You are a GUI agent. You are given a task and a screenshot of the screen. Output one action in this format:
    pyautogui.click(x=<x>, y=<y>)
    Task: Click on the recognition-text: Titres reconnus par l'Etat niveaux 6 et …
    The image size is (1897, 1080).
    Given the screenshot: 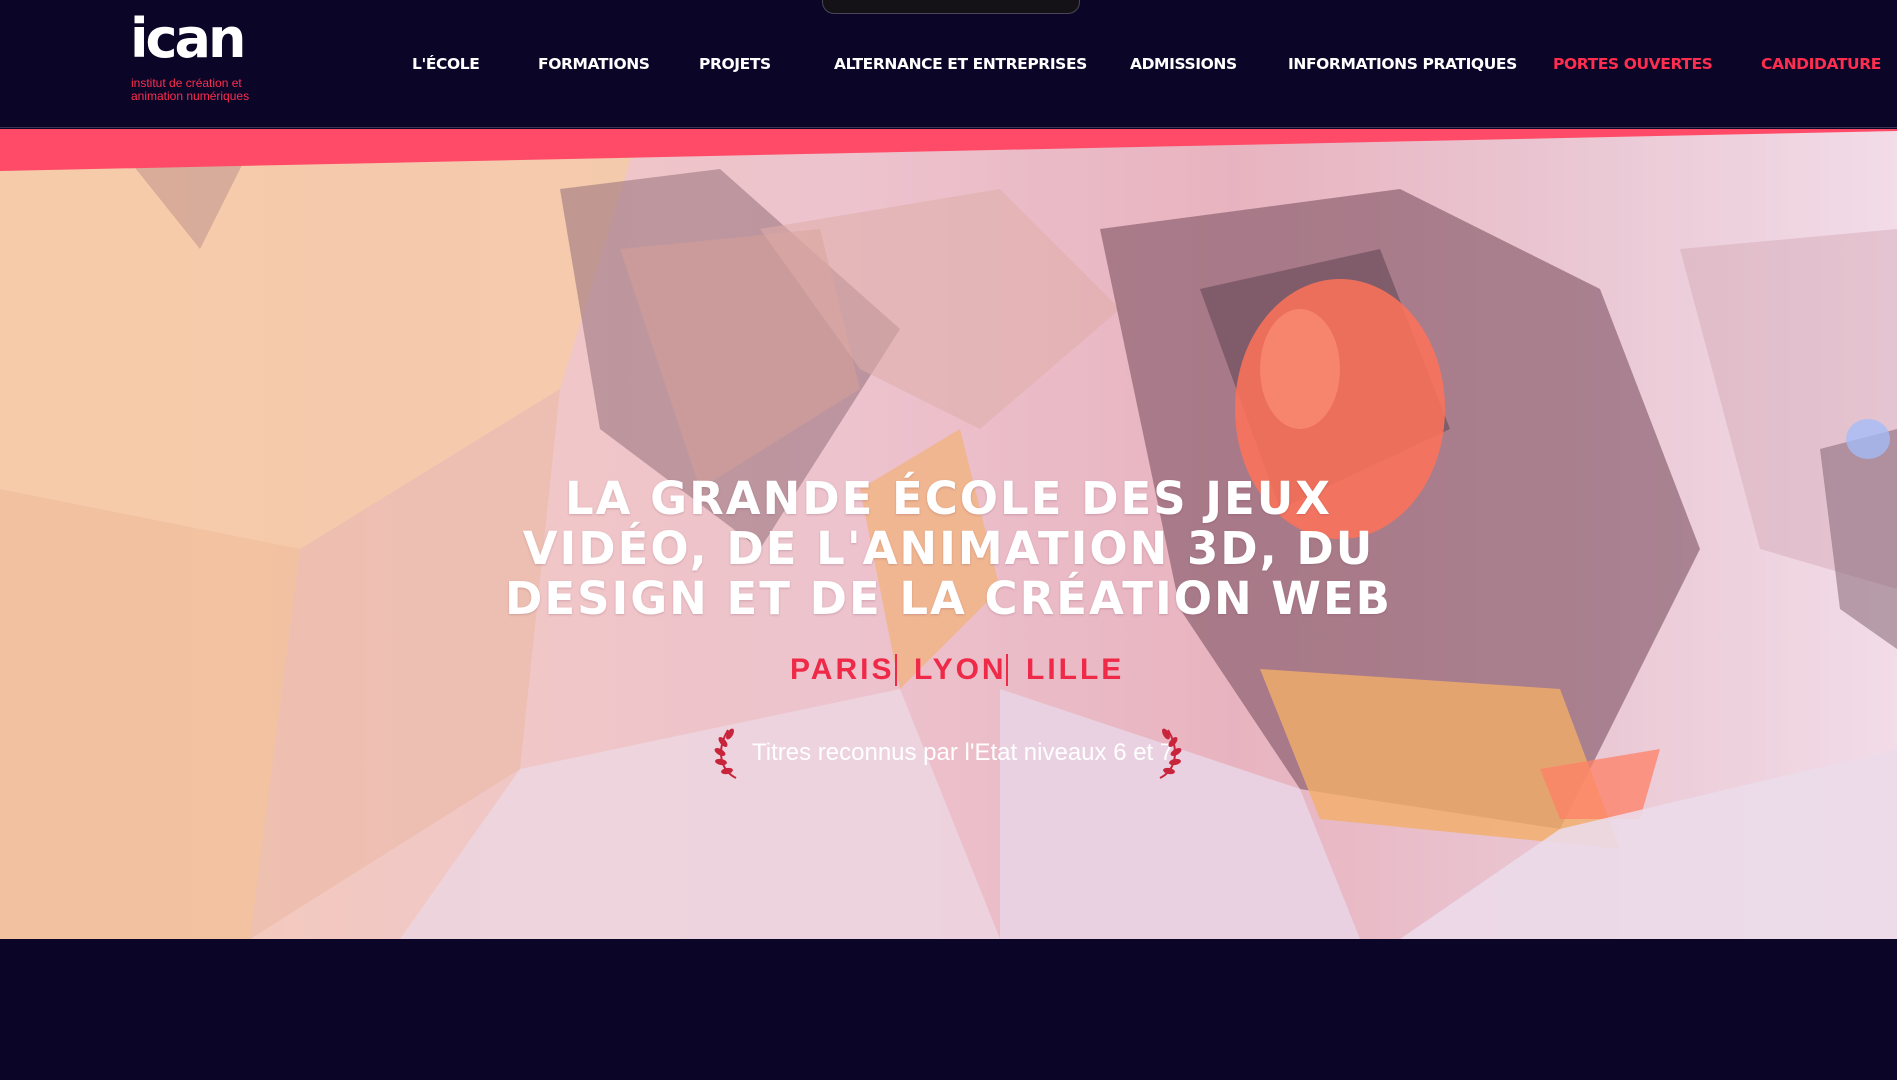 What is the action you would take?
    pyautogui.click(x=963, y=752)
    